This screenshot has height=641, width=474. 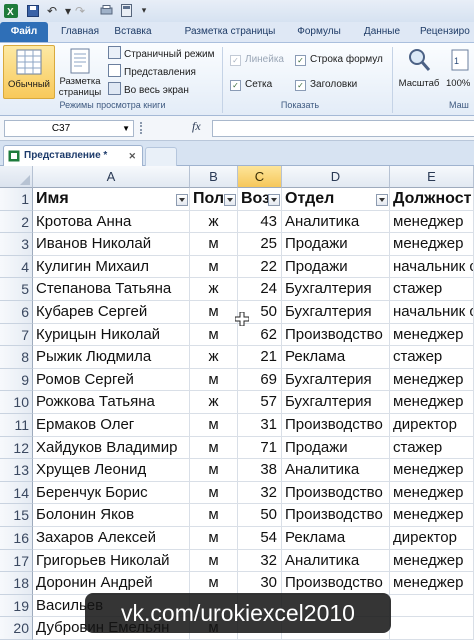 What do you see at coordinates (260, 335) in the screenshot?
I see `cell-age: 62` at bounding box center [260, 335].